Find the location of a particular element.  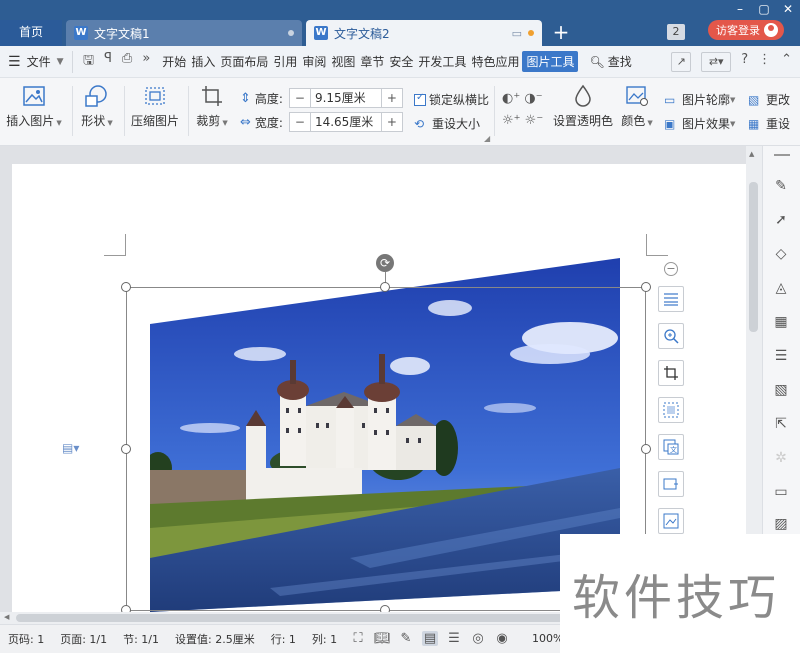

paragraph-layout-icon: ▤▾ is located at coordinates (70, 448).